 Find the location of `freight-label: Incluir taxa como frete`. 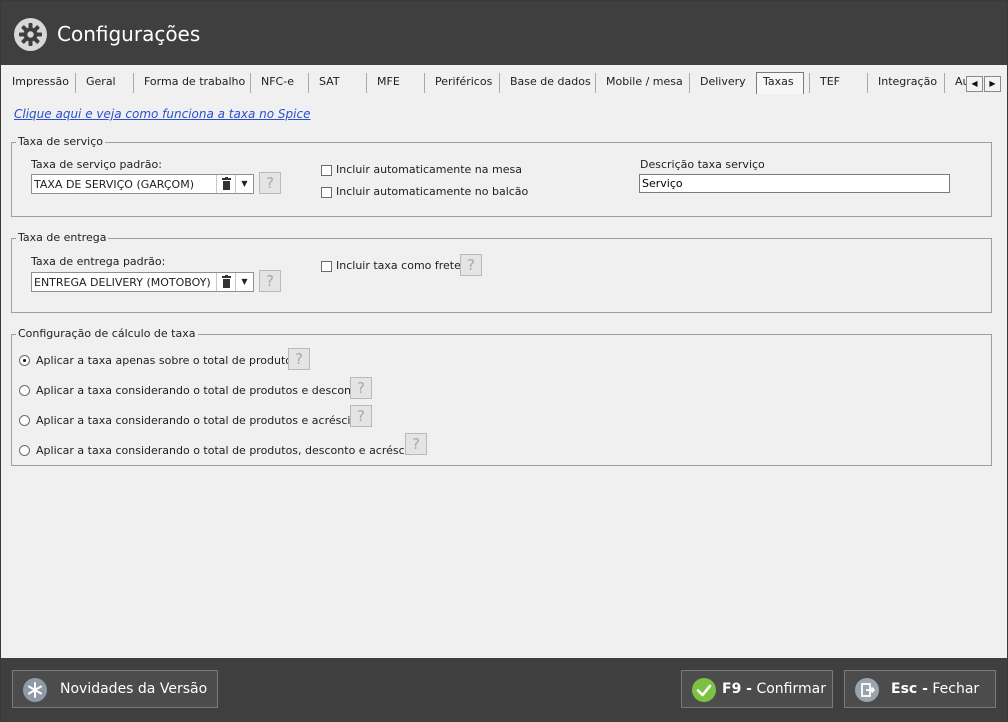

freight-label: Incluir taxa como frete is located at coordinates (398, 265).